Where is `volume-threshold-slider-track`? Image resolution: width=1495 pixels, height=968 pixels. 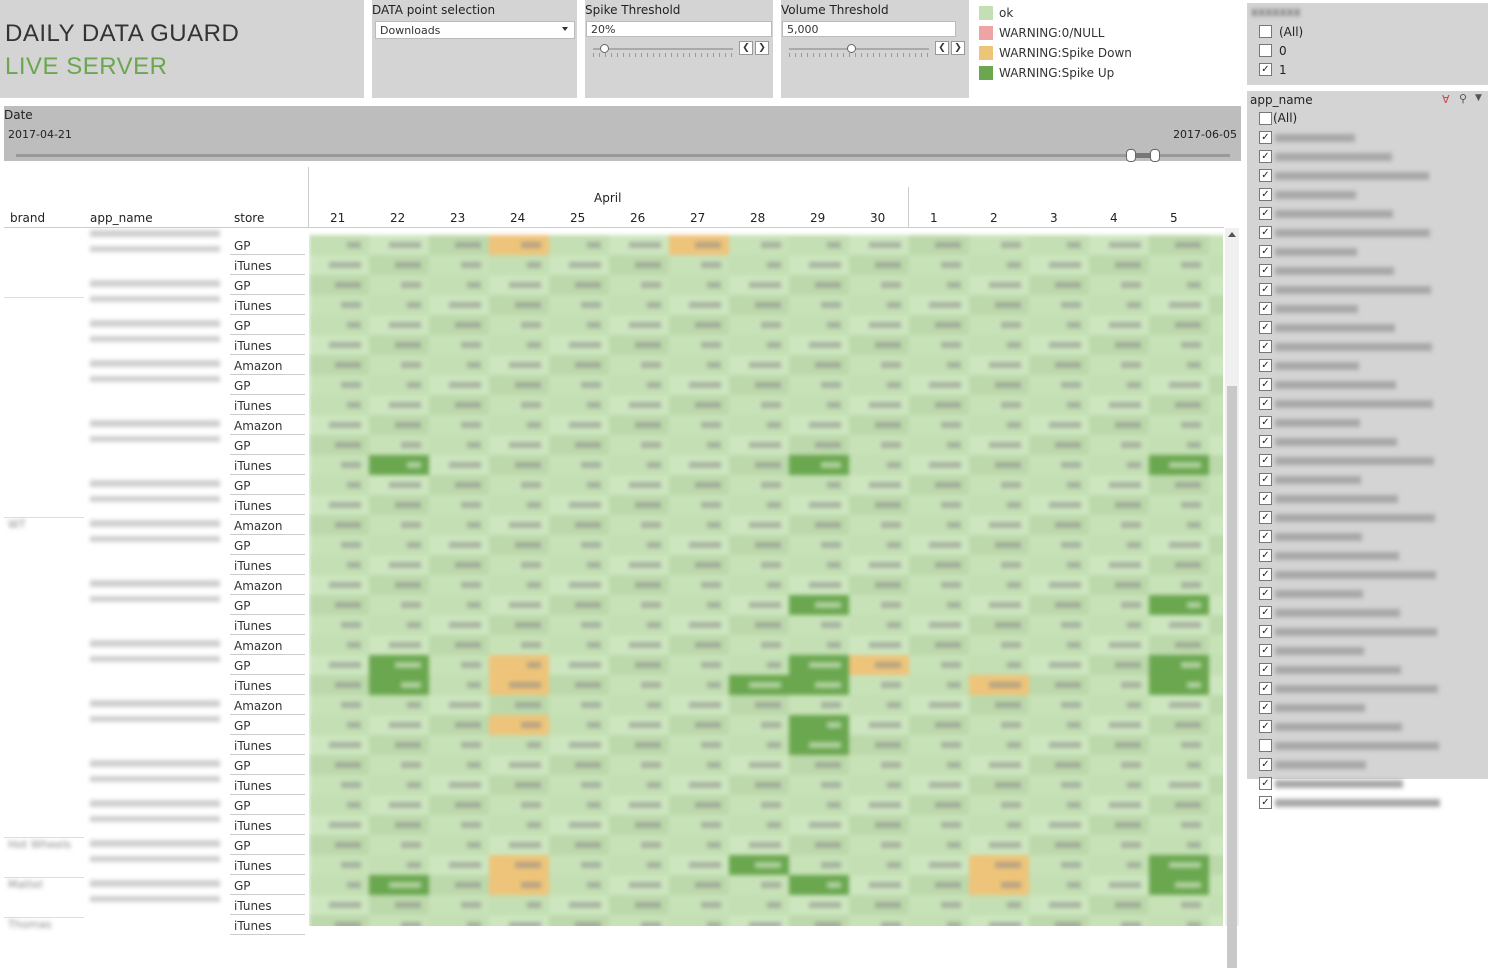 volume-threshold-slider-track is located at coordinates (859, 49).